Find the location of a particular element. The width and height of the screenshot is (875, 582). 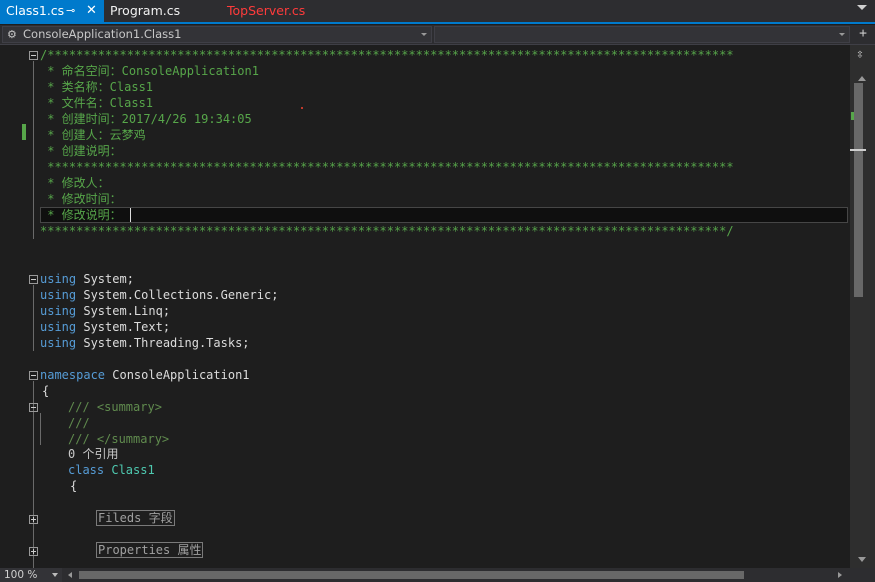

zoom-value: 100 % is located at coordinates (21, 575).